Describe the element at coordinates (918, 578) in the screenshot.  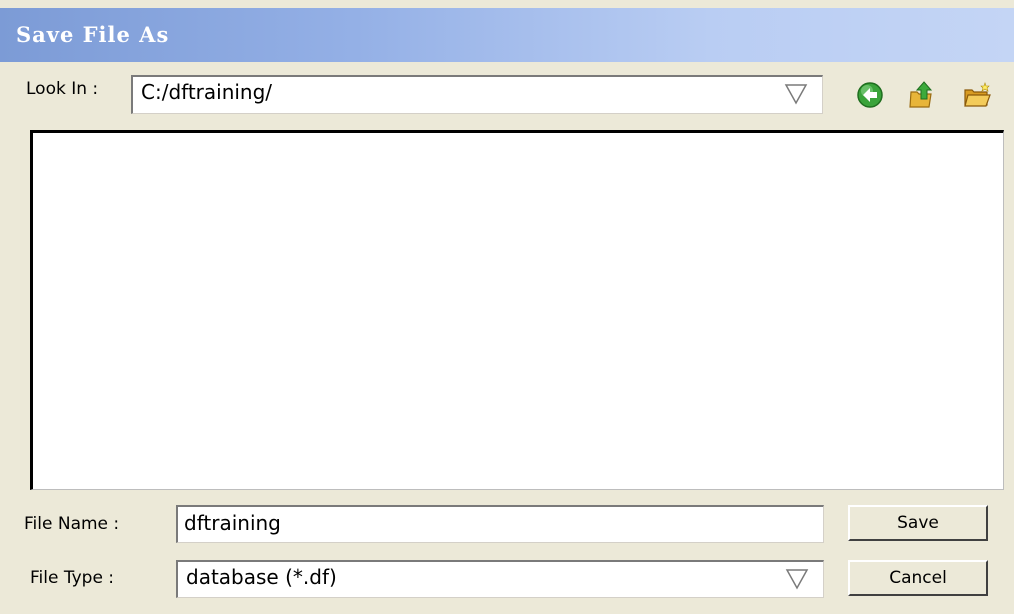
I see `cancel-button: Cancel` at that location.